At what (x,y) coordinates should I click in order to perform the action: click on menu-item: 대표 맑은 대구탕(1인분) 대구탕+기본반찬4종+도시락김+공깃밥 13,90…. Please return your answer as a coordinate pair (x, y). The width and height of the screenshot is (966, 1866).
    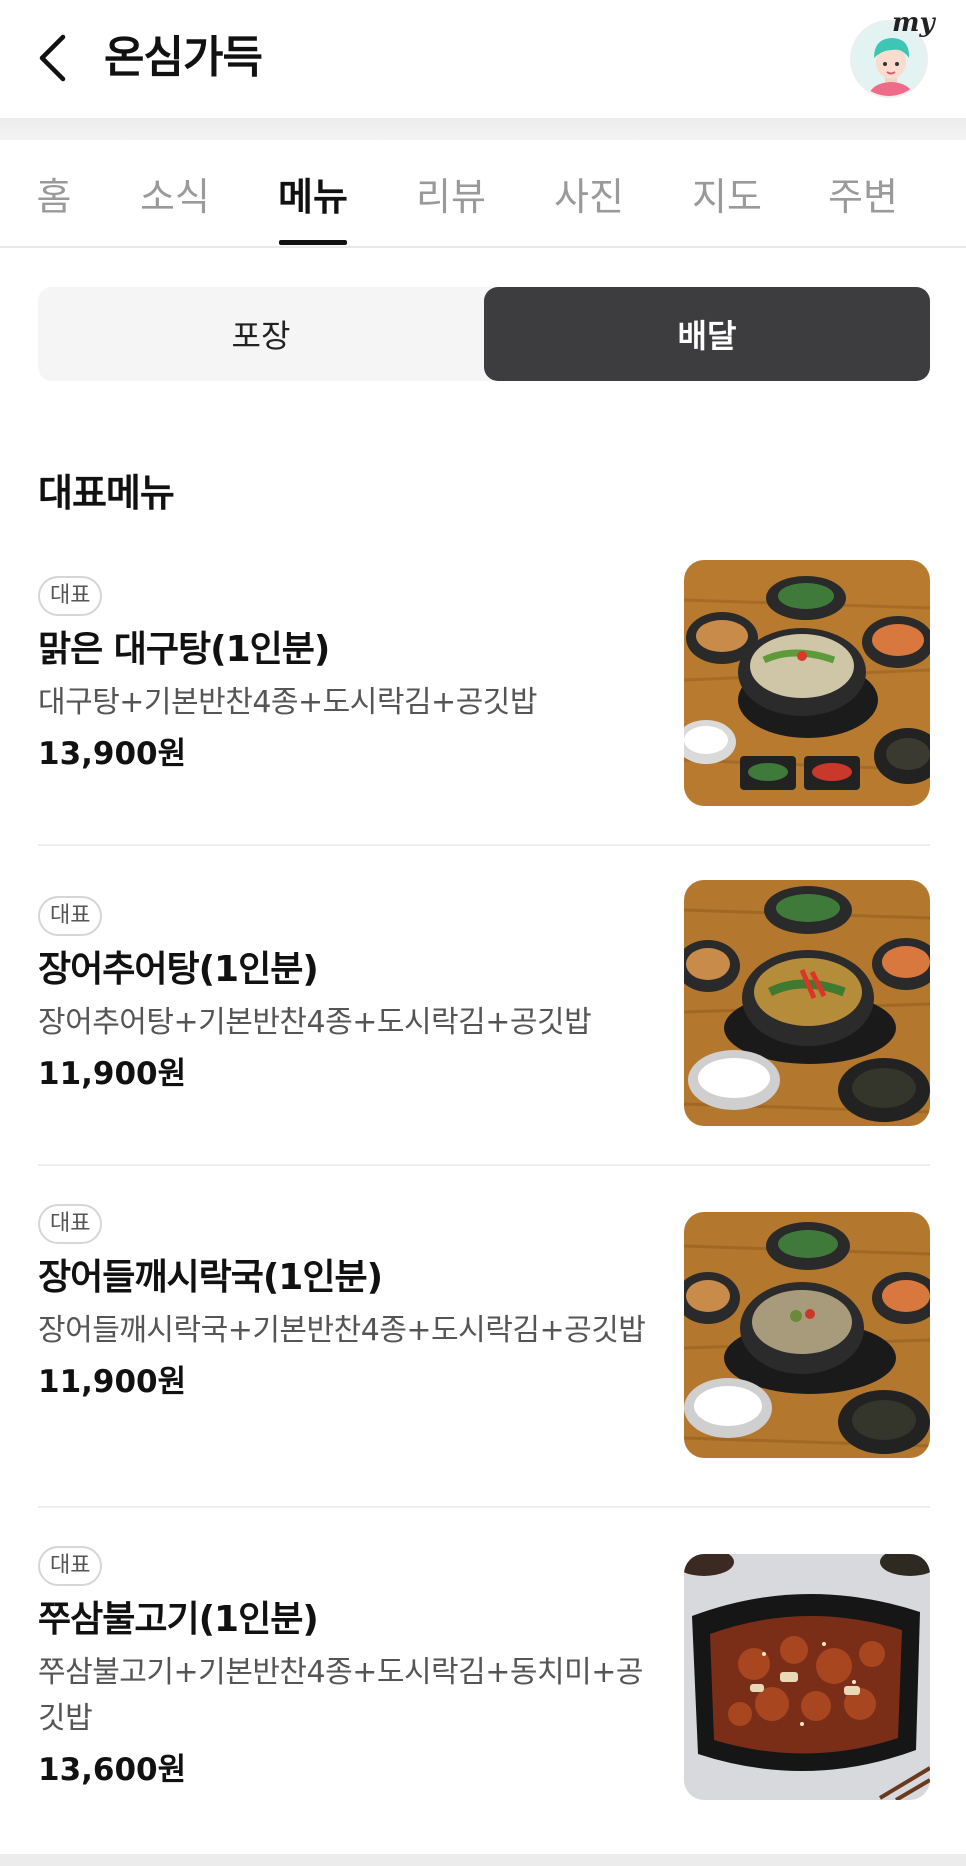
    Looking at the image, I should click on (484, 691).